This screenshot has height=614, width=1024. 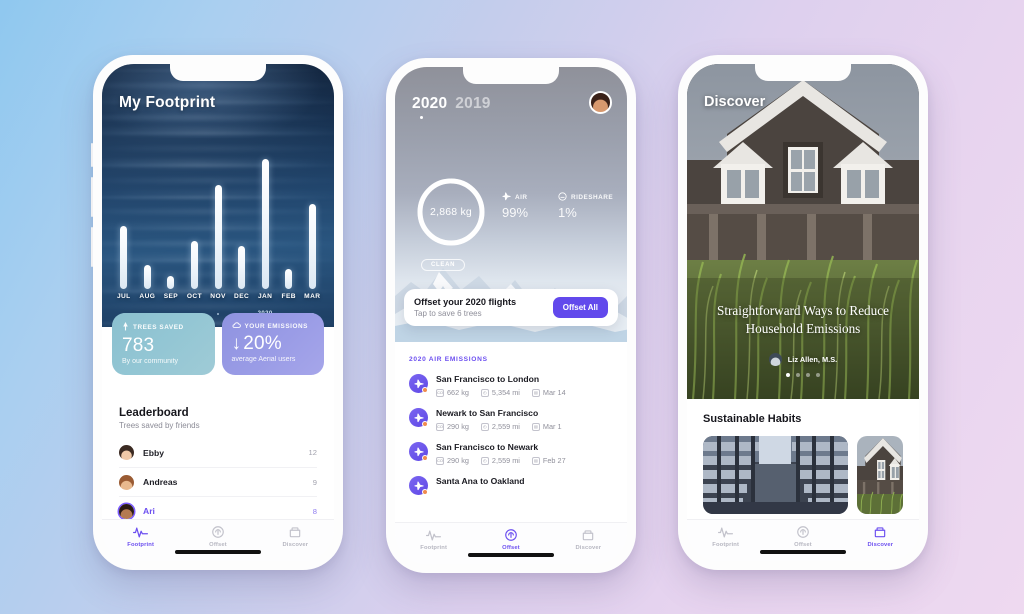 What do you see at coordinates (535, 392) in the screenshot?
I see `calendar-icon: ▤` at bounding box center [535, 392].